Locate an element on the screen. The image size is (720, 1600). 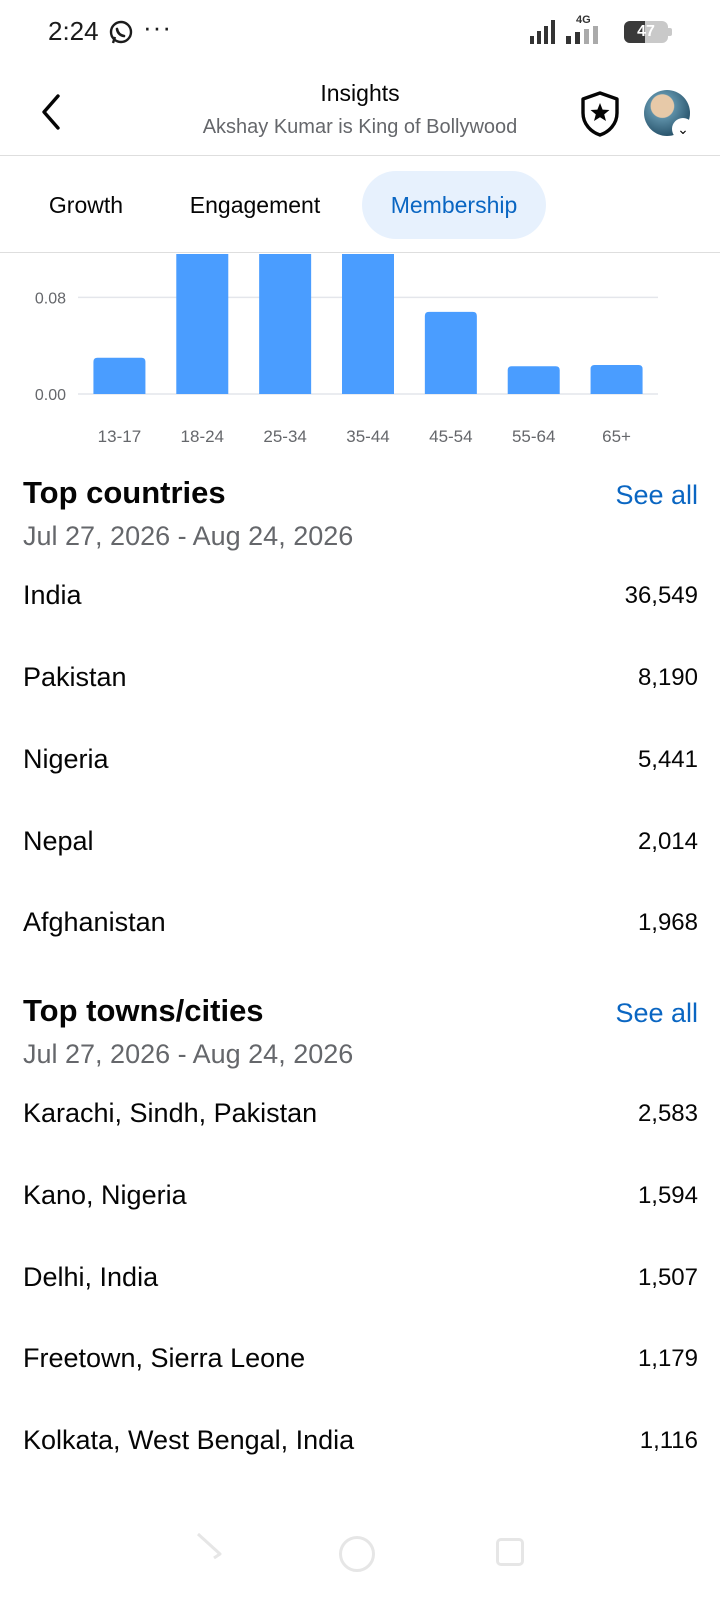
country-name: India is located at coordinates (52, 595).